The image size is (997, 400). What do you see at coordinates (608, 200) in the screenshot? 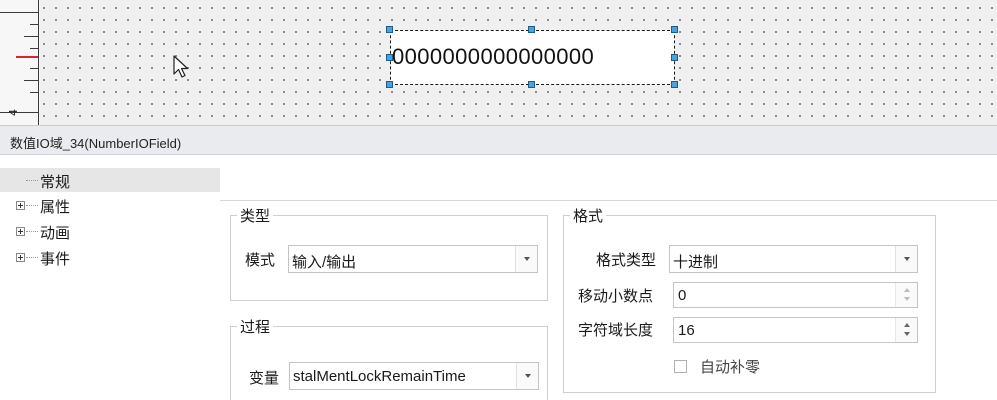
I see `panel-divider` at bounding box center [608, 200].